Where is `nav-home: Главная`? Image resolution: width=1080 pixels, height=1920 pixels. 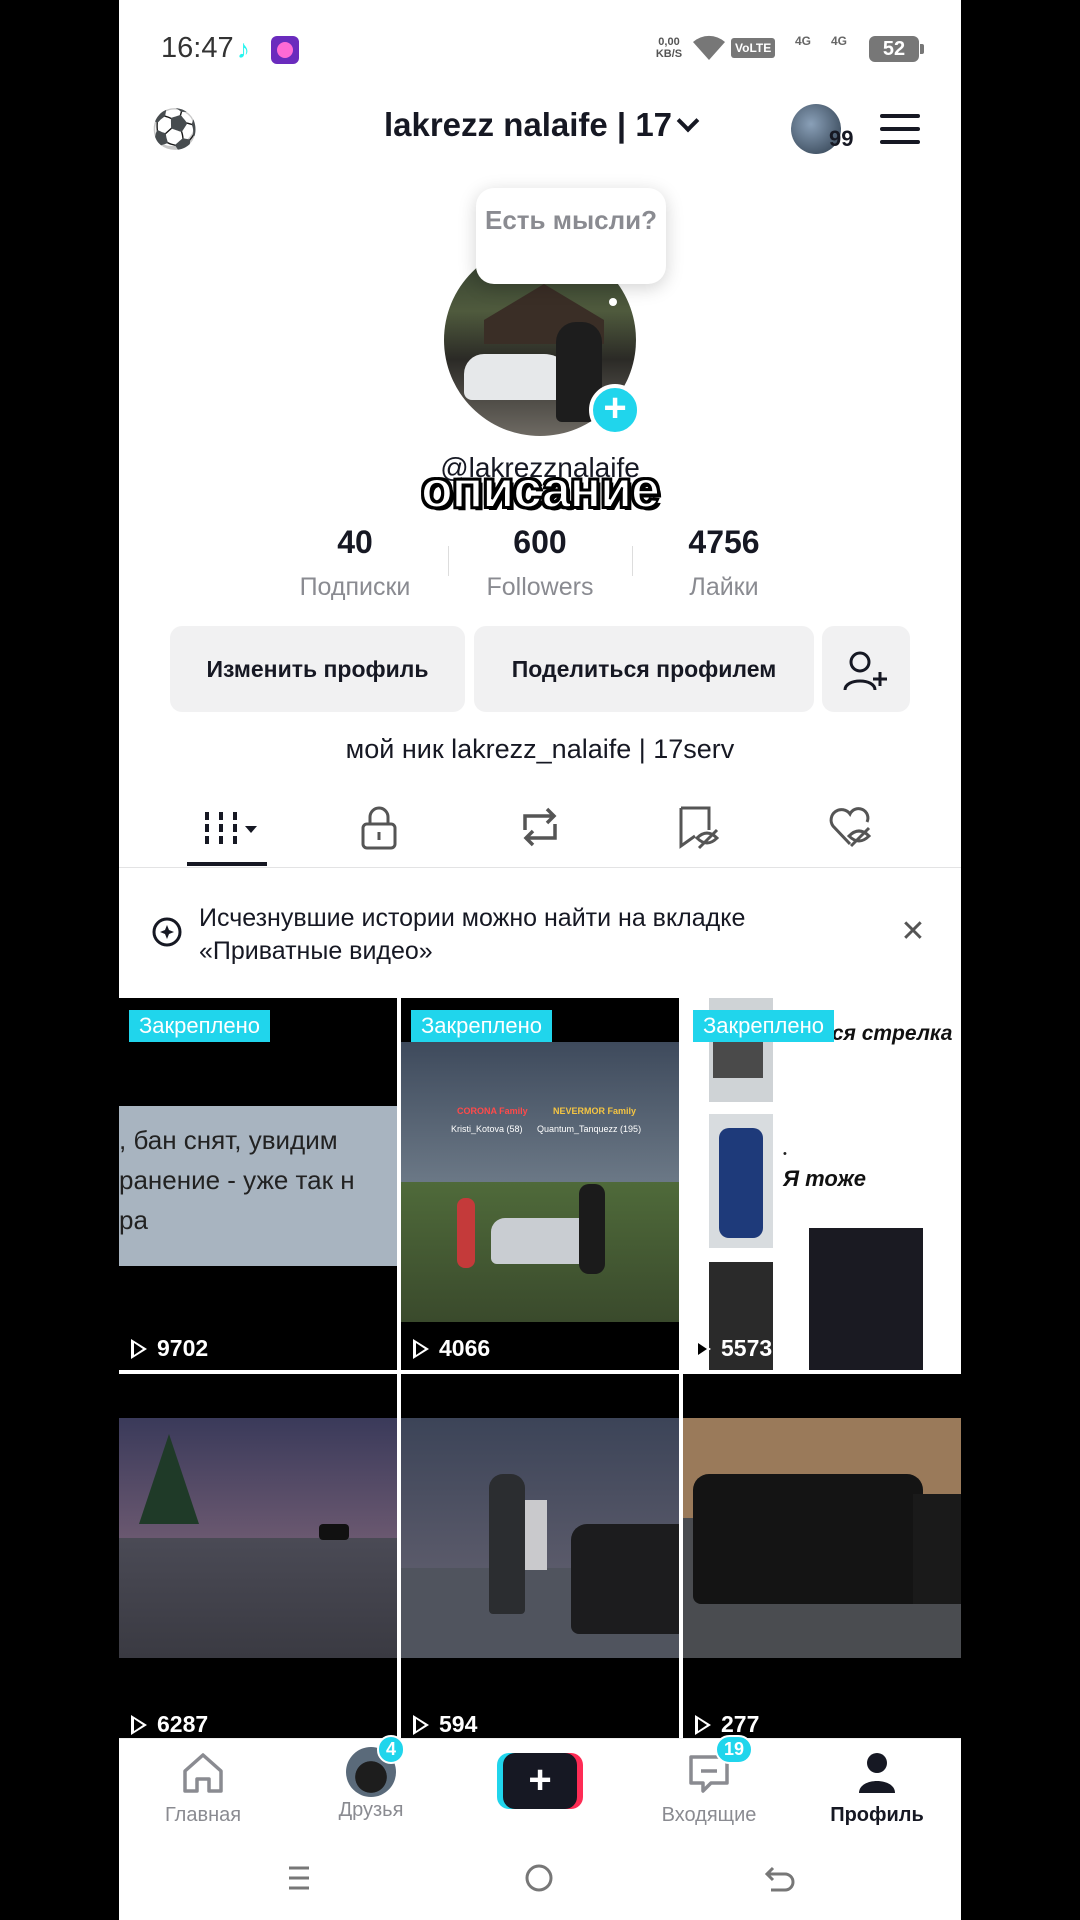 nav-home: Главная is located at coordinates (203, 1789).